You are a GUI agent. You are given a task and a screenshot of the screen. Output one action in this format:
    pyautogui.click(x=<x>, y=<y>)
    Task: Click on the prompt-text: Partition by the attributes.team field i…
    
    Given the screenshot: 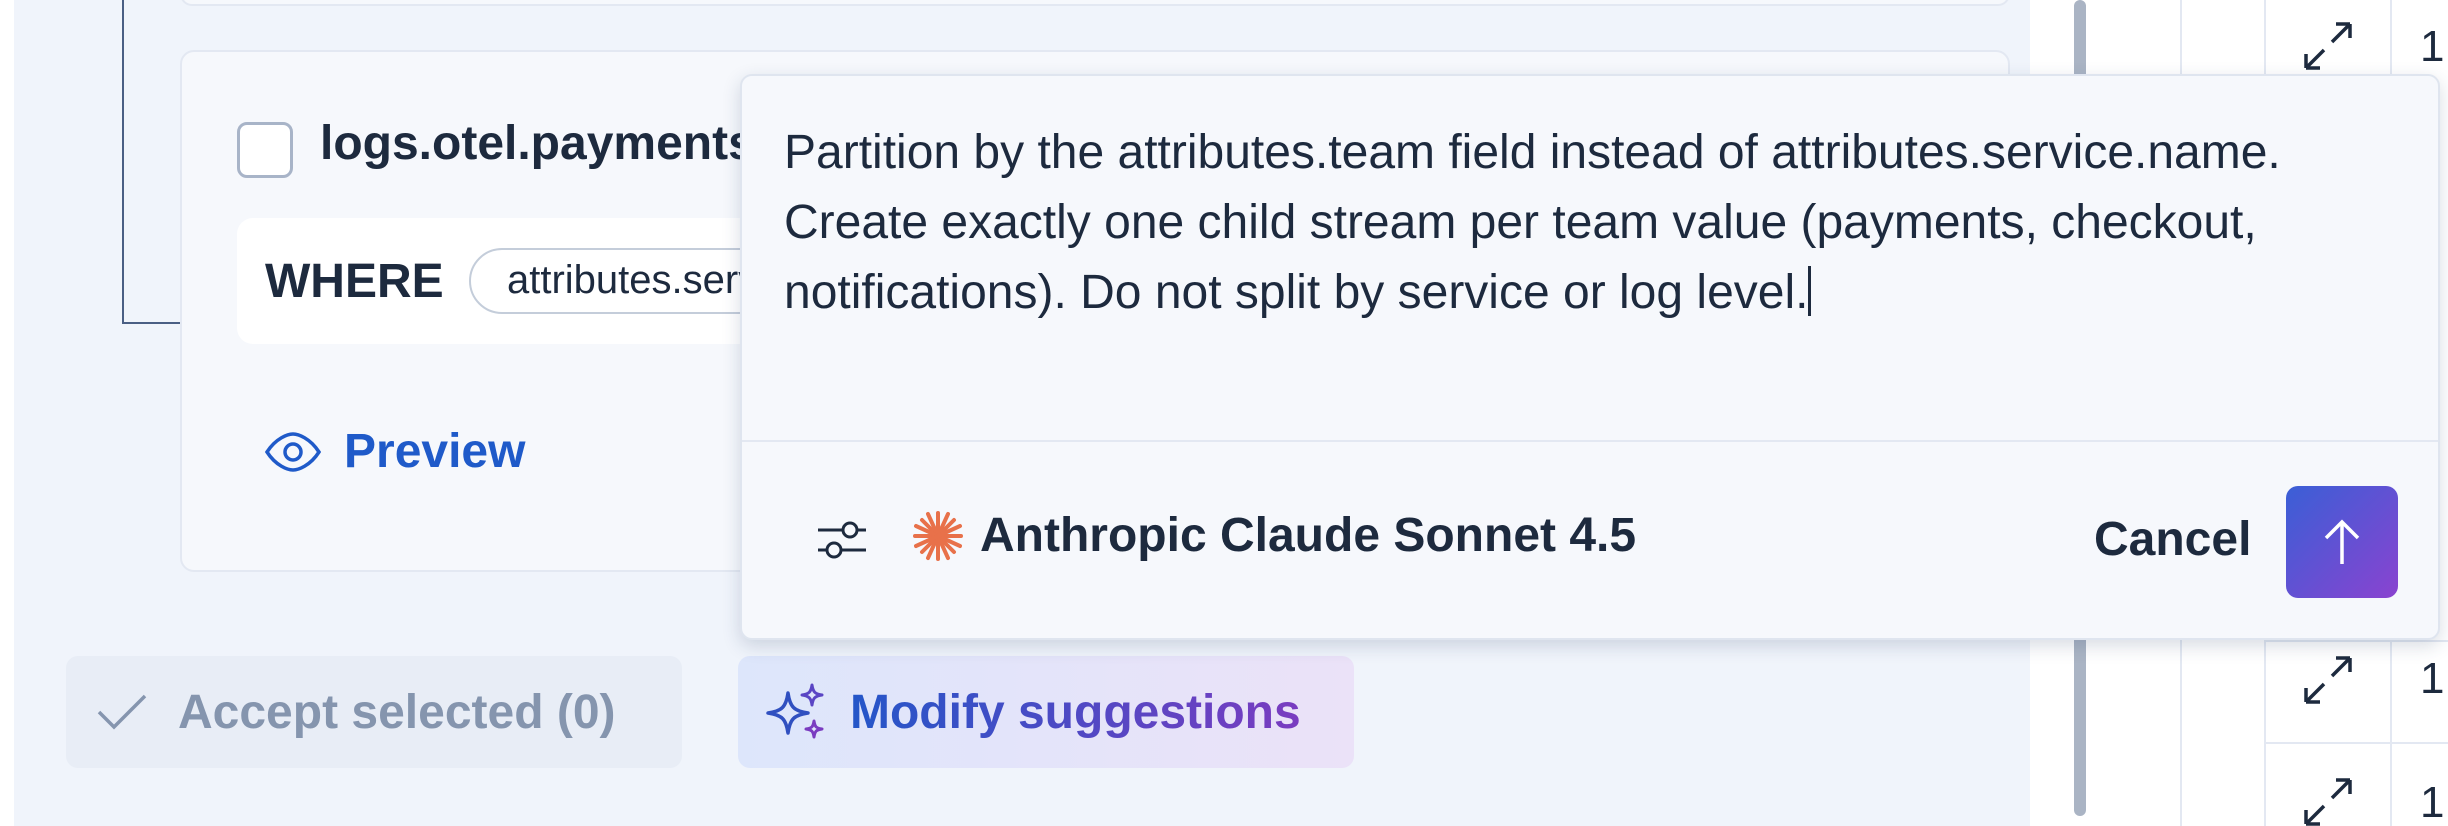 What is the action you would take?
    pyautogui.click(x=1532, y=222)
    